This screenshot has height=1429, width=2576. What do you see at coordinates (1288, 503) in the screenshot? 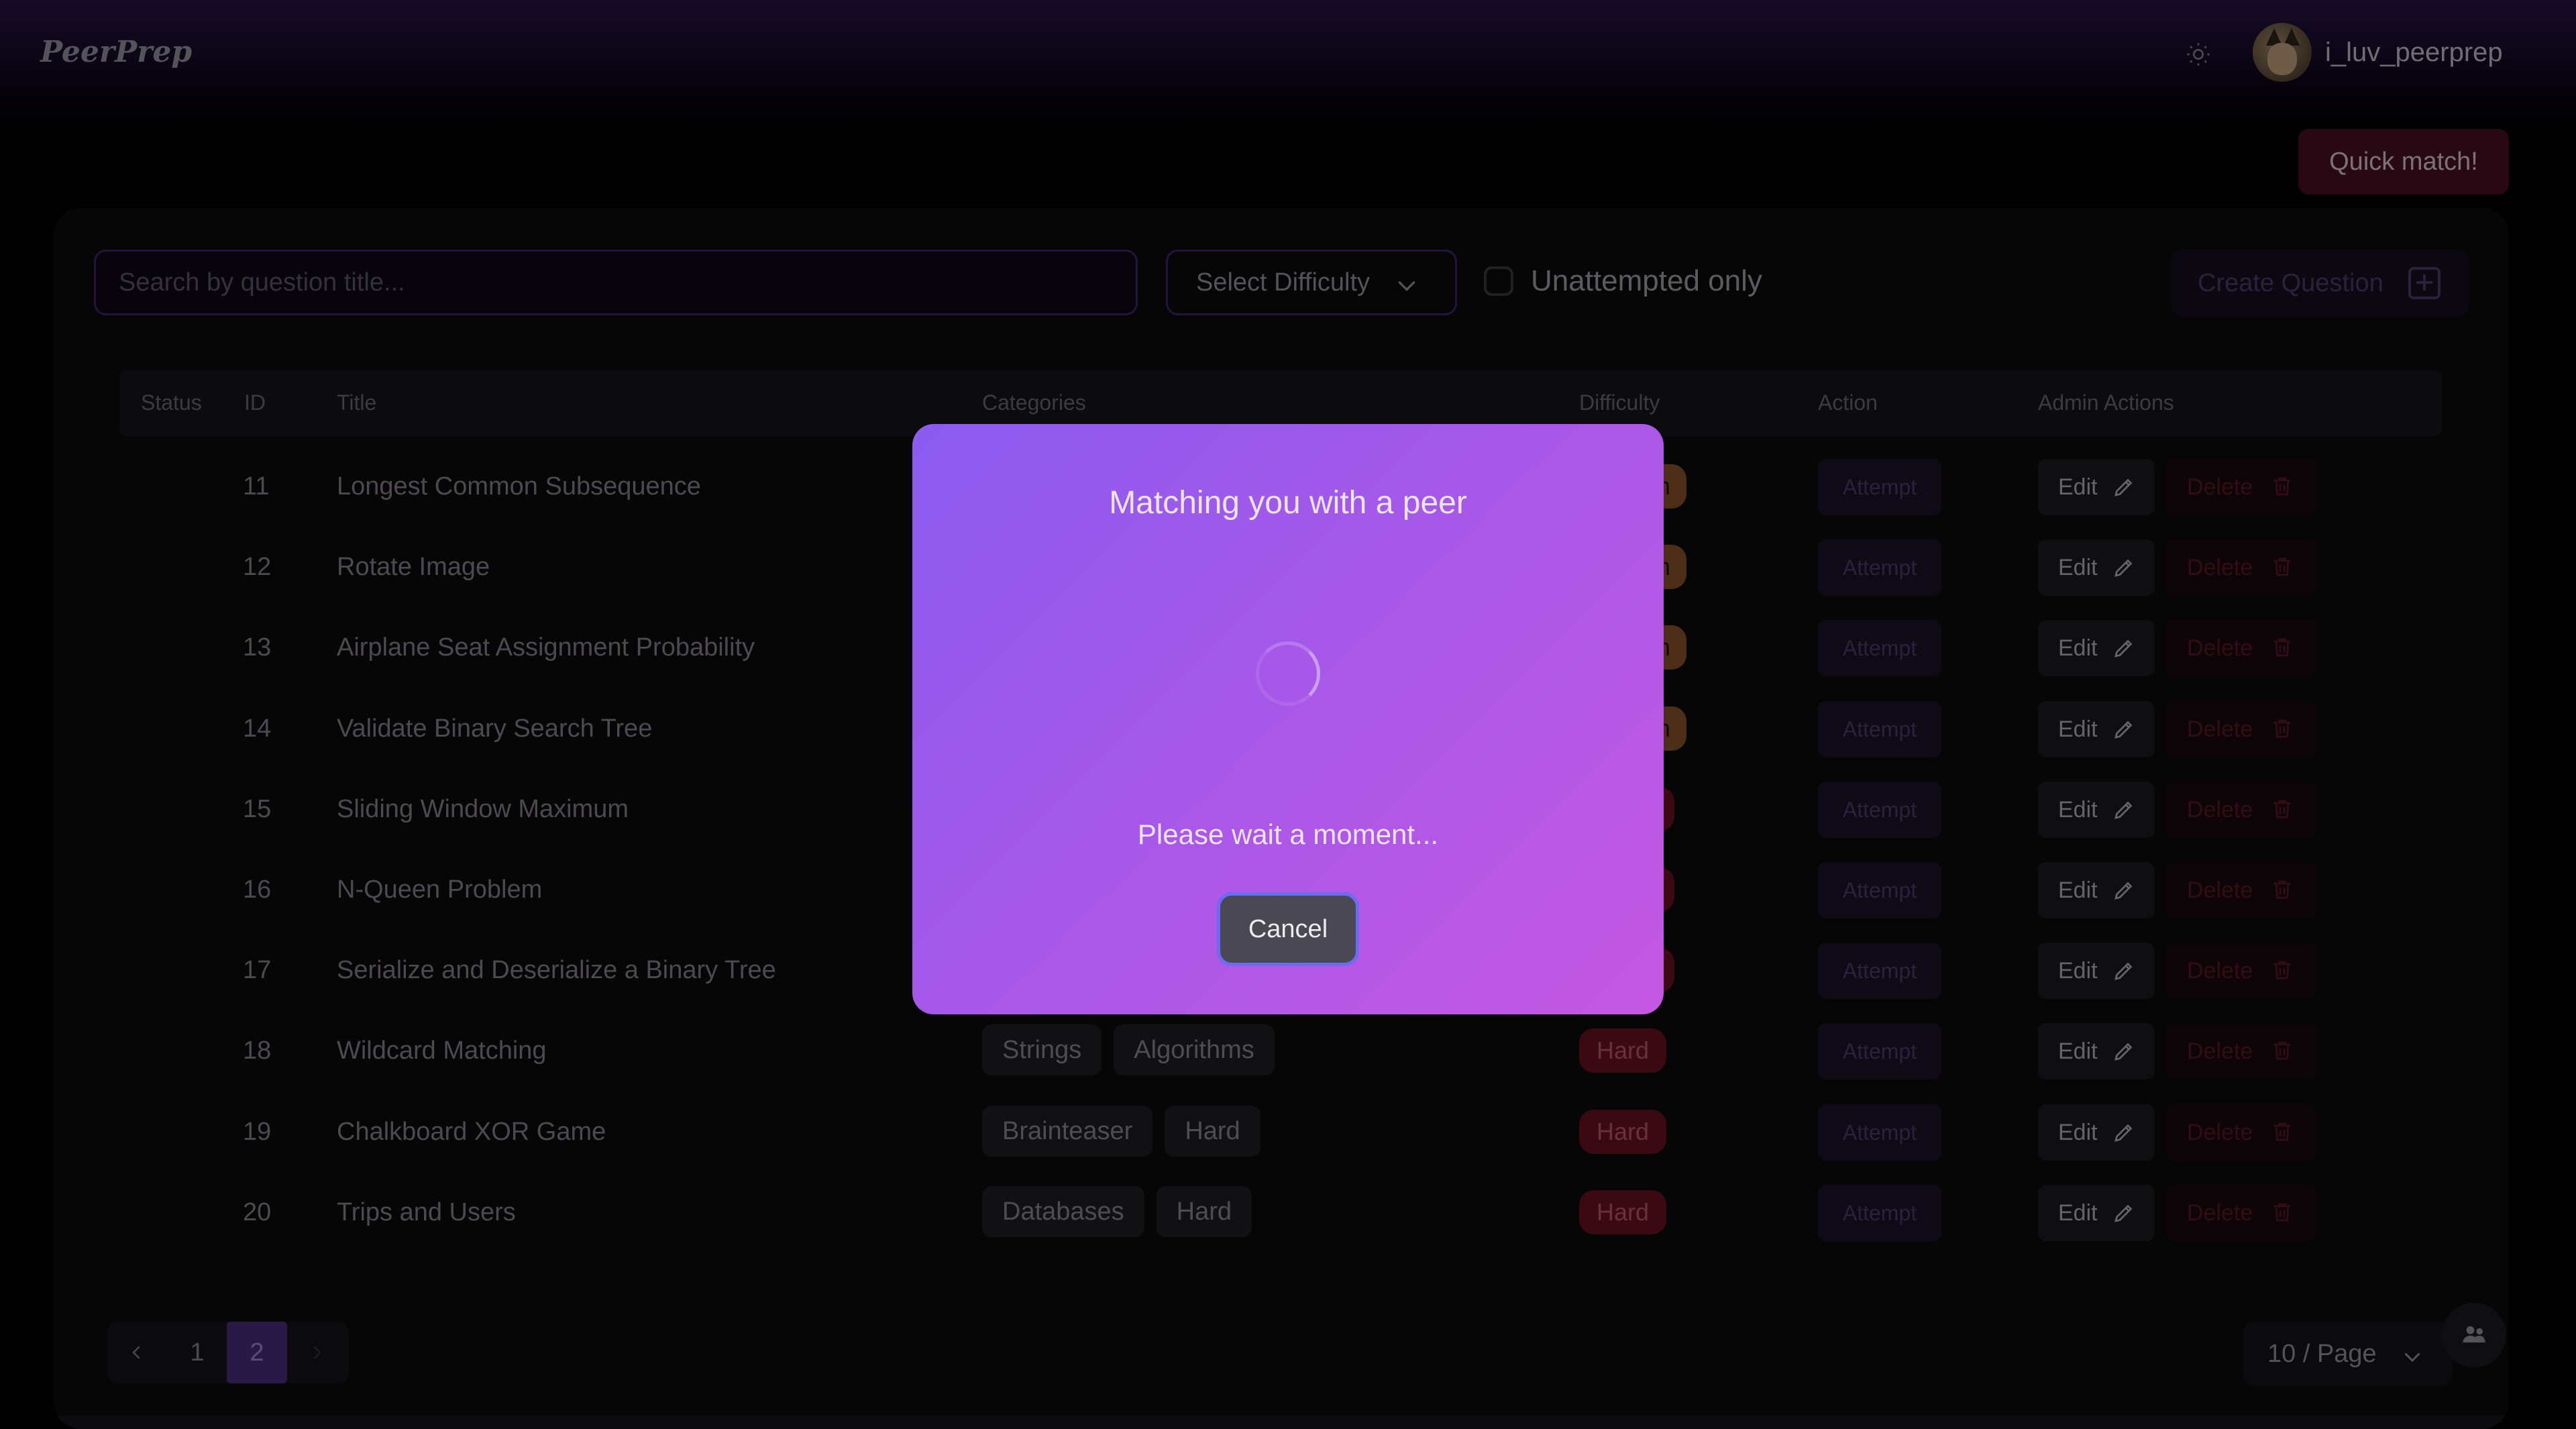
I see `modal-title: Matching you with a peer` at bounding box center [1288, 503].